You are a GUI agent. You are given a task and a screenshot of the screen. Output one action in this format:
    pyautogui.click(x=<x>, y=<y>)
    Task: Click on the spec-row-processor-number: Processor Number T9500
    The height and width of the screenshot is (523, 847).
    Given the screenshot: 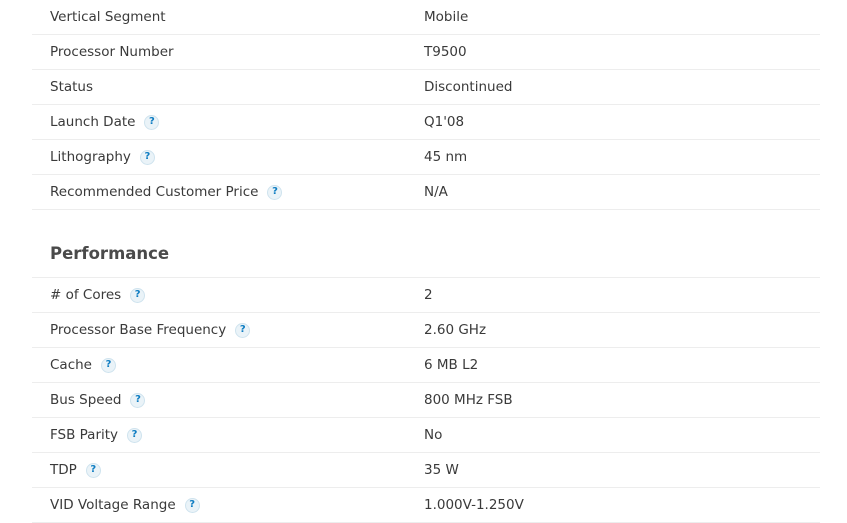 What is the action you would take?
    pyautogui.click(x=426, y=52)
    